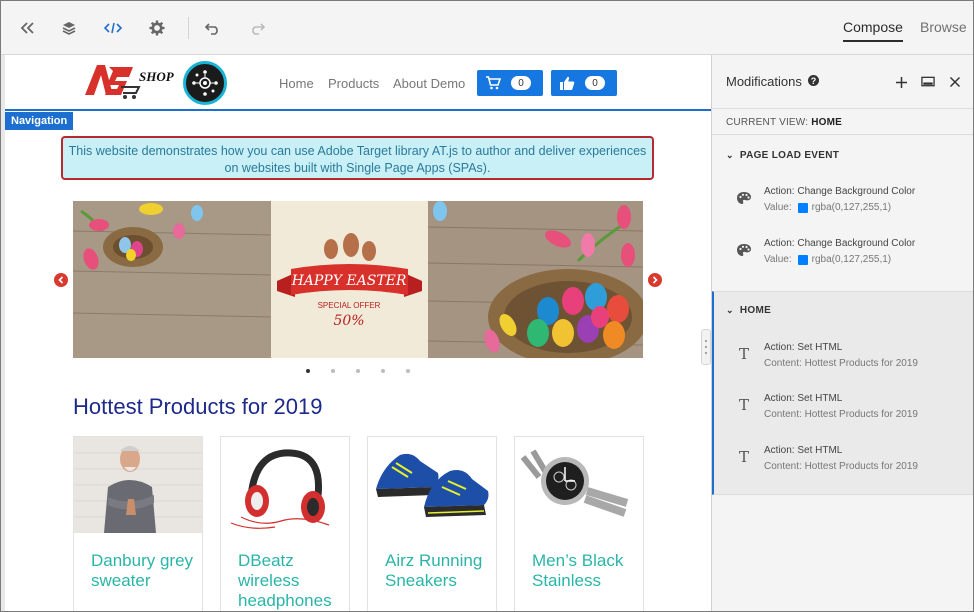 This screenshot has width=974, height=612. What do you see at coordinates (706, 347) in the screenshot?
I see `panel-resize-handle` at bounding box center [706, 347].